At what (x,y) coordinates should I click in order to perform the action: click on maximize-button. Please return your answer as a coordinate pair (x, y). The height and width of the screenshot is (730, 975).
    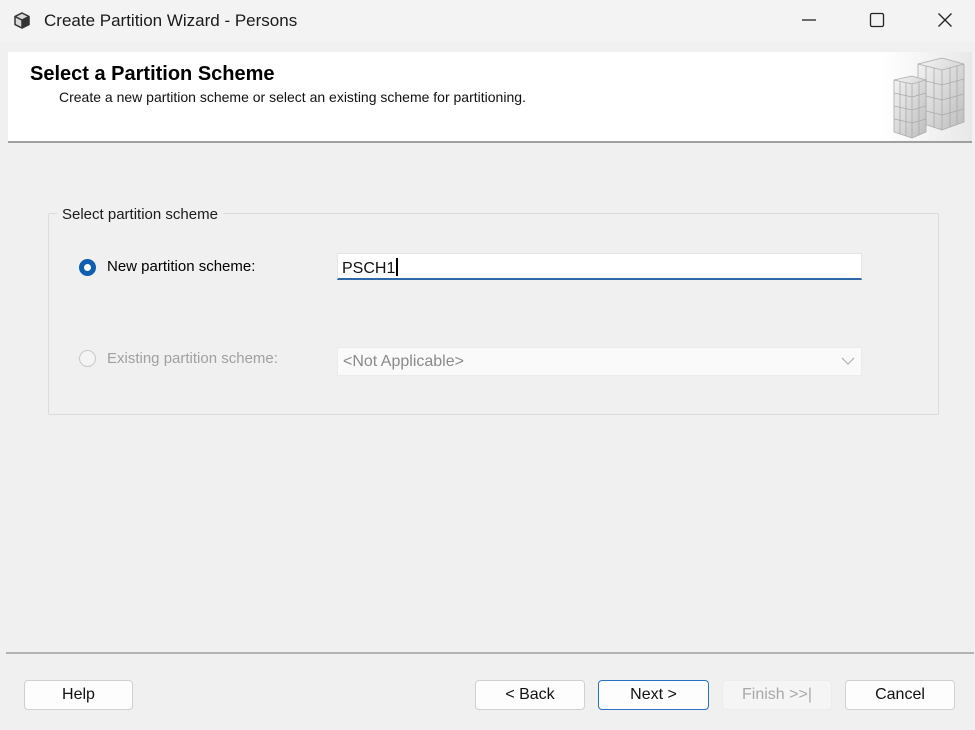
    Looking at the image, I should click on (877, 20).